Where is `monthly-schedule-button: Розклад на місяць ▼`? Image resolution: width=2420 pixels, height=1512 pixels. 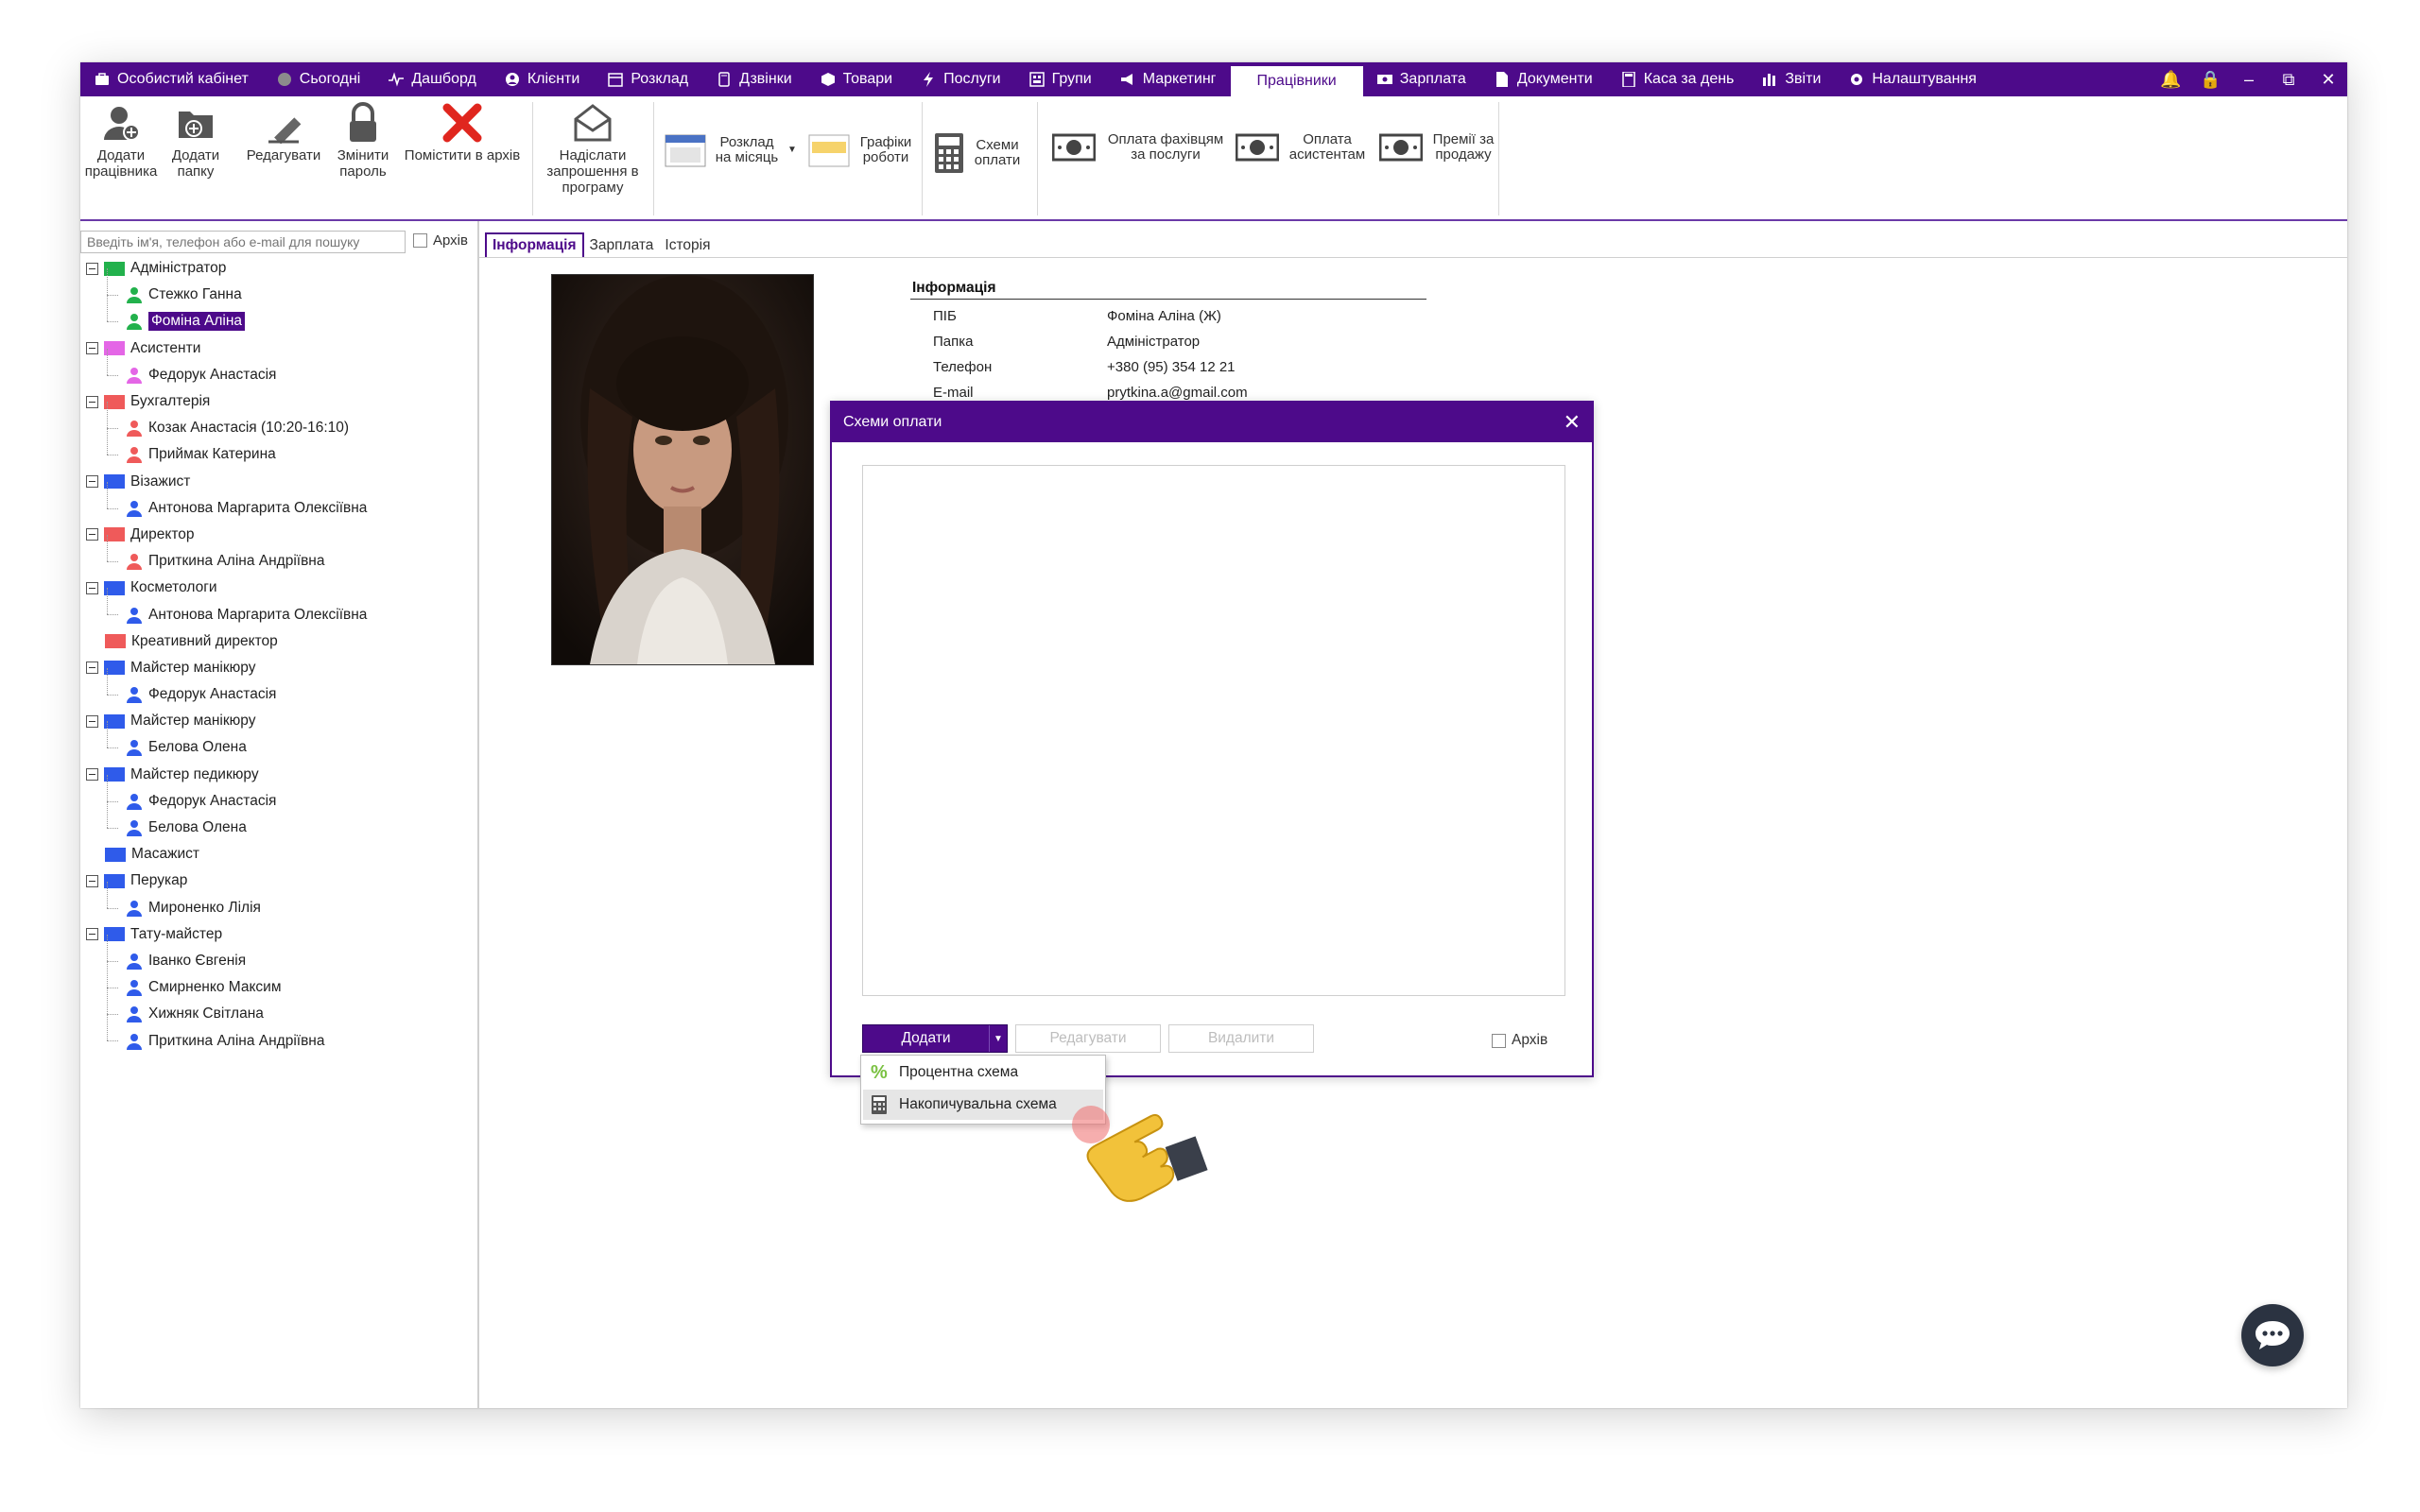
monthly-schedule-button: Розклад на місяць ▼ is located at coordinates (731, 150).